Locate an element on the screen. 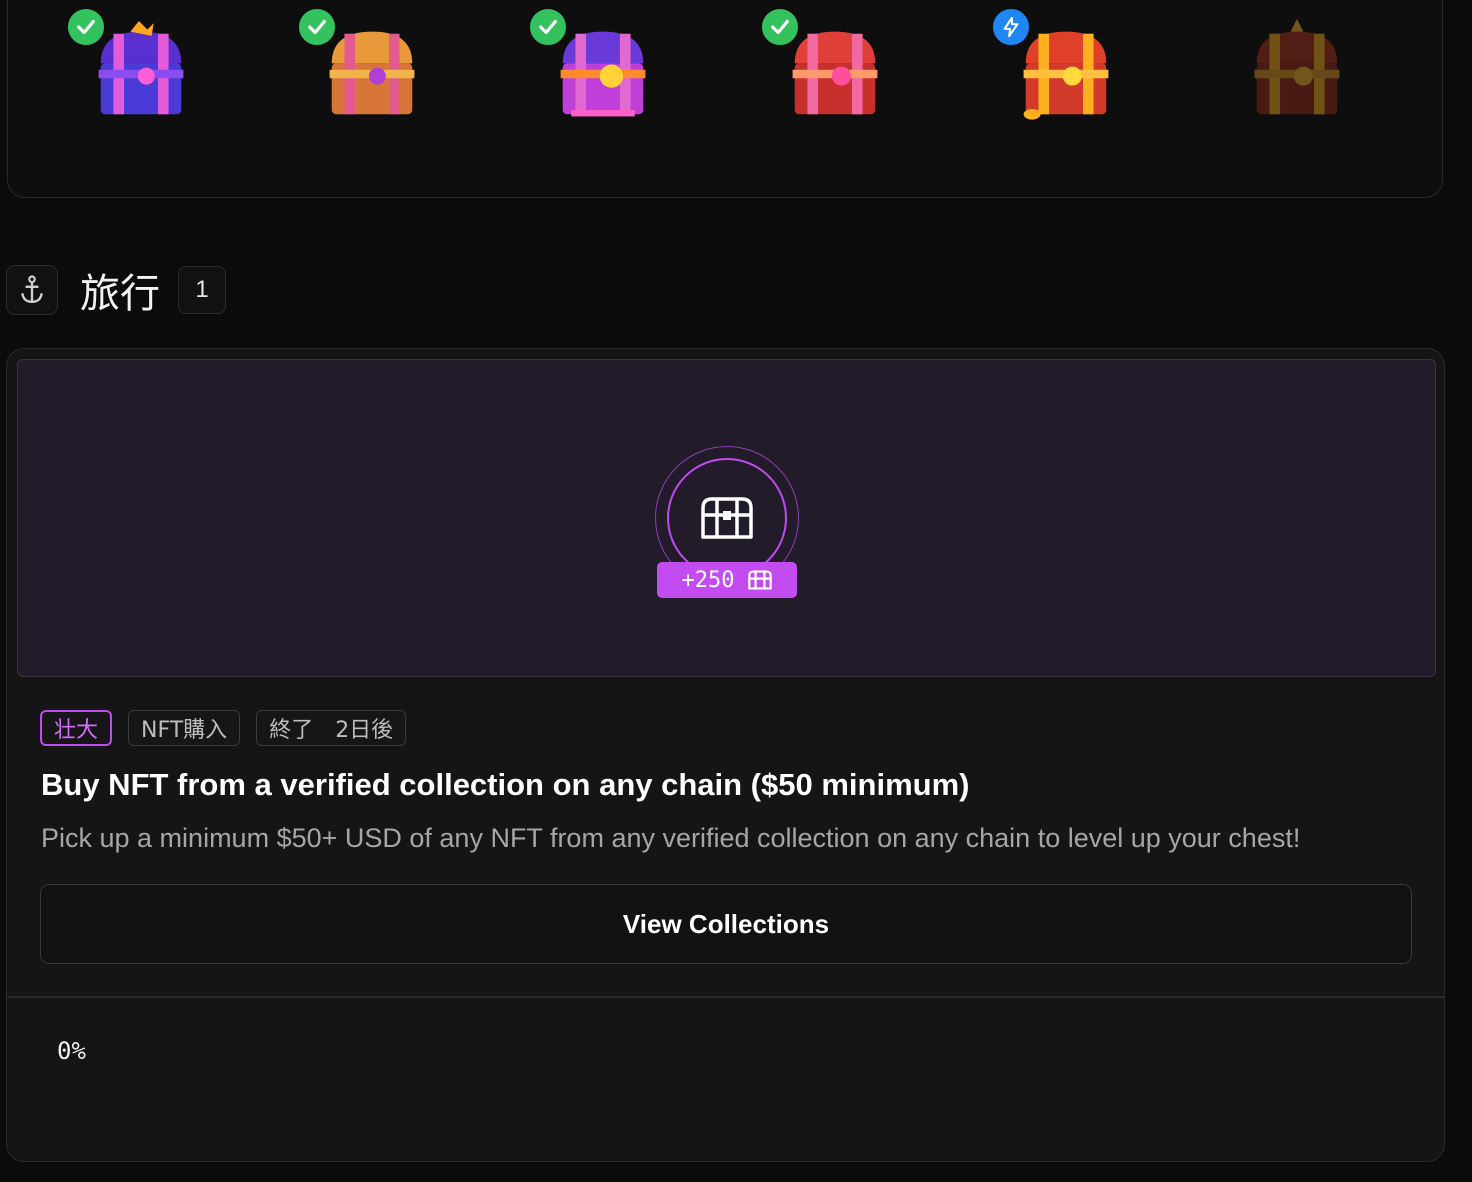 This screenshot has width=1472, height=1182. reward-amount: +250 is located at coordinates (708, 580).